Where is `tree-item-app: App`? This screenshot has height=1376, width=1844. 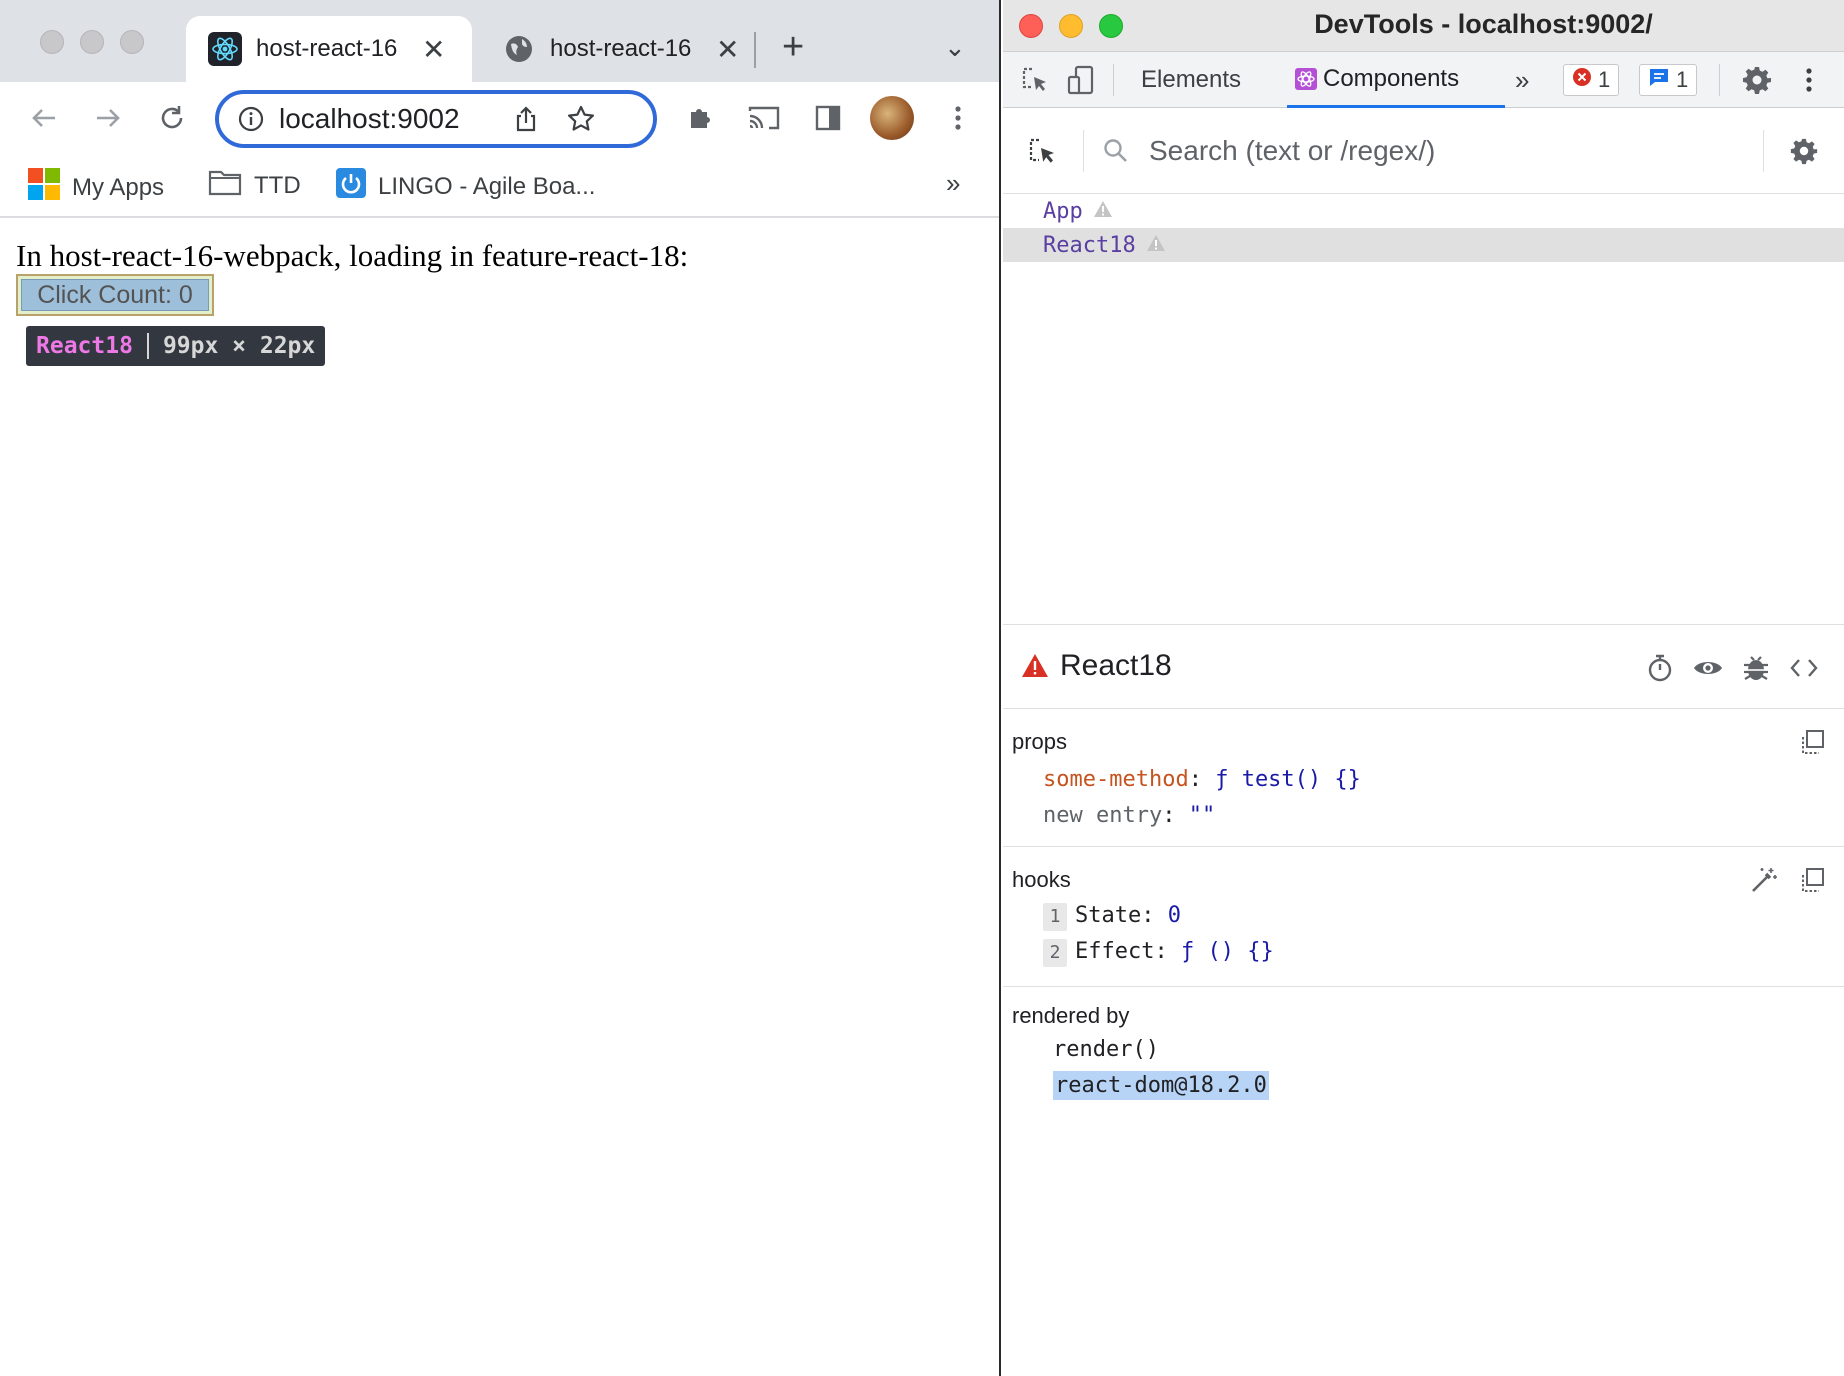 tree-item-app: App is located at coordinates (1423, 211).